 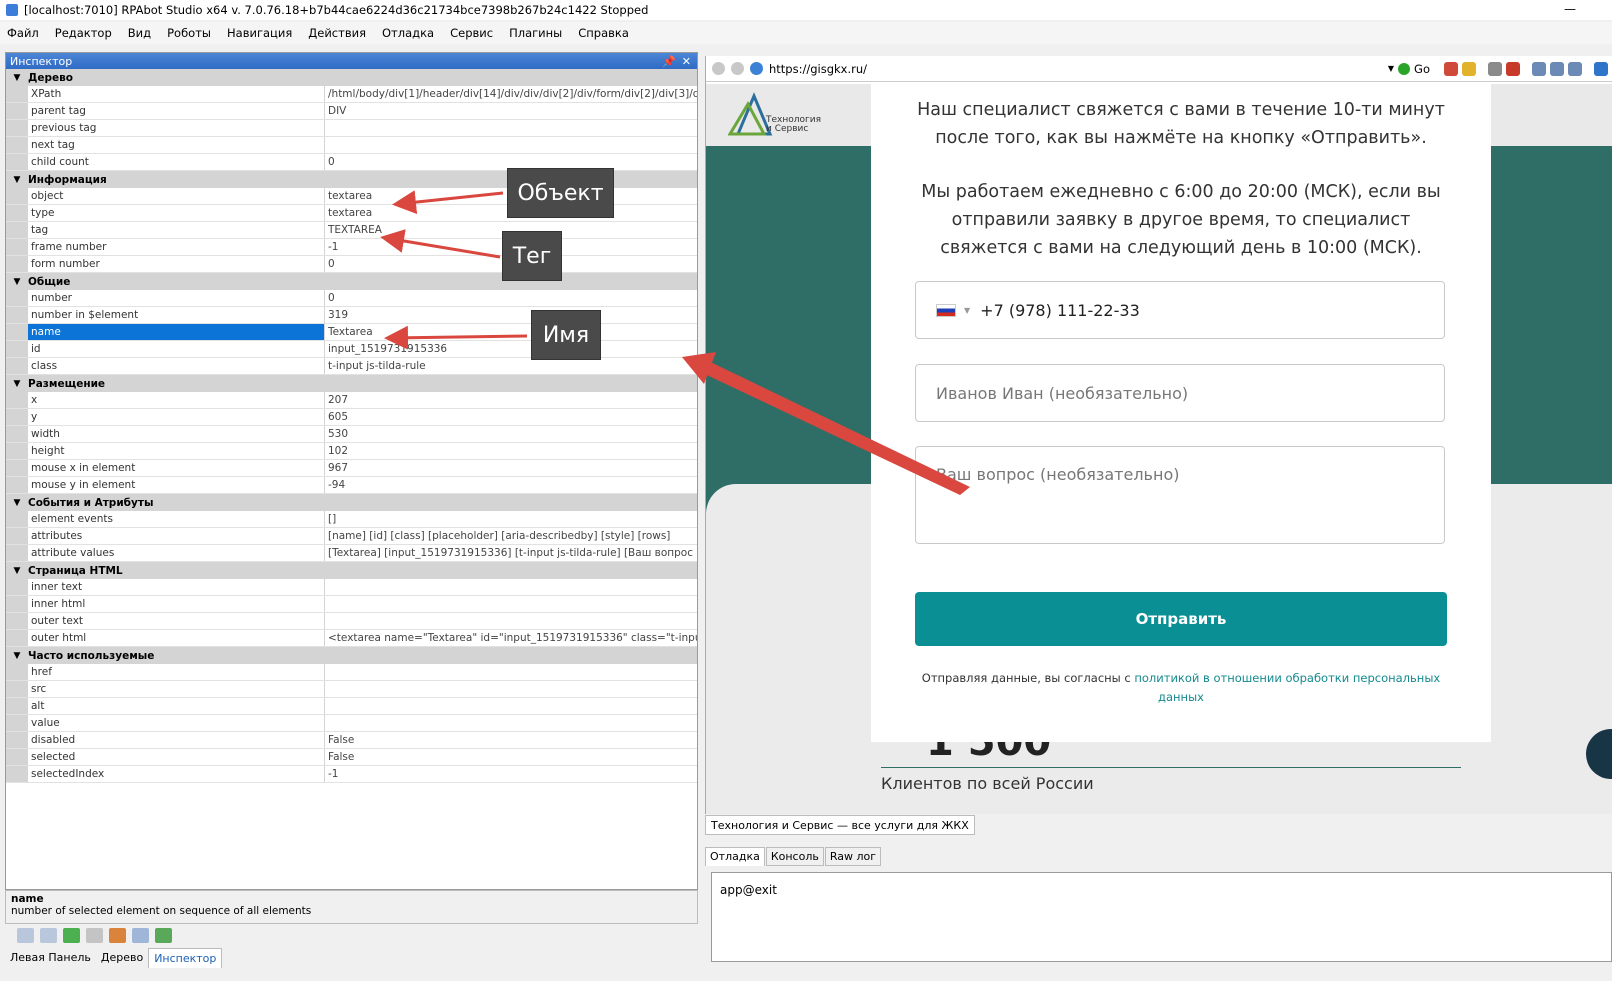 I want to click on property-value: 319, so click(x=511, y=315).